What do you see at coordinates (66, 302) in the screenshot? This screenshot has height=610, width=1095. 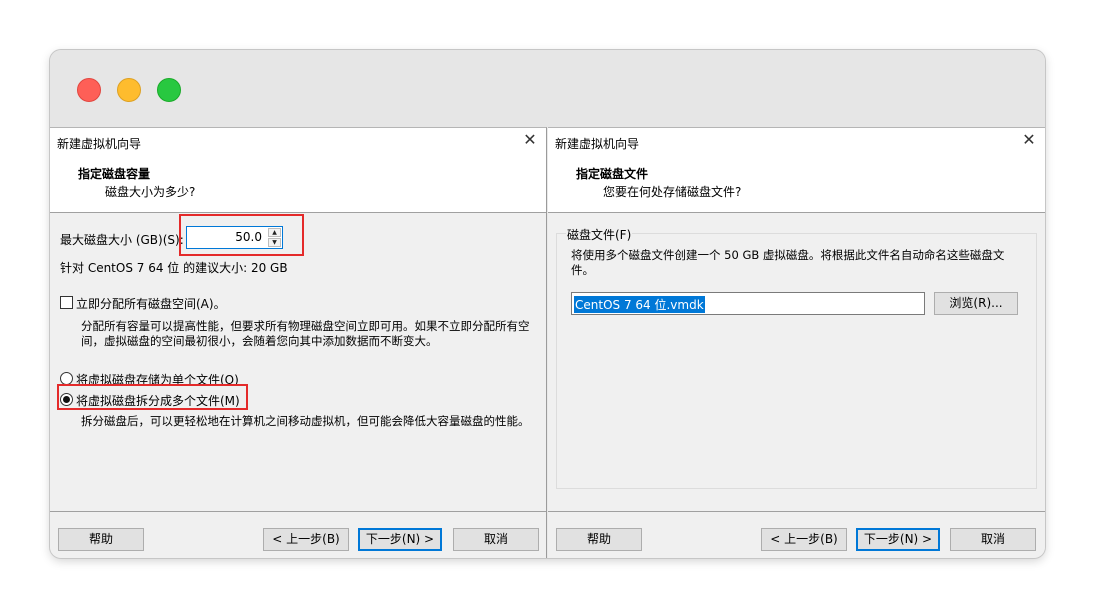 I see `allocate-now-checkbox` at bounding box center [66, 302].